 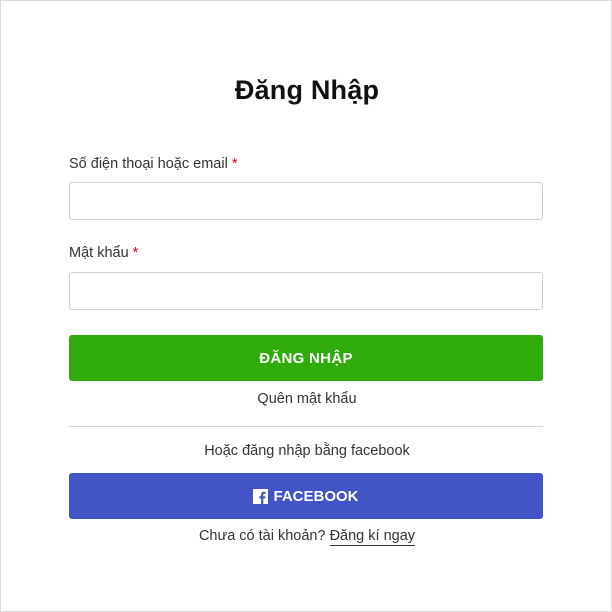 I want to click on forgot-password-link: Quên mật khẩu, so click(x=306, y=399).